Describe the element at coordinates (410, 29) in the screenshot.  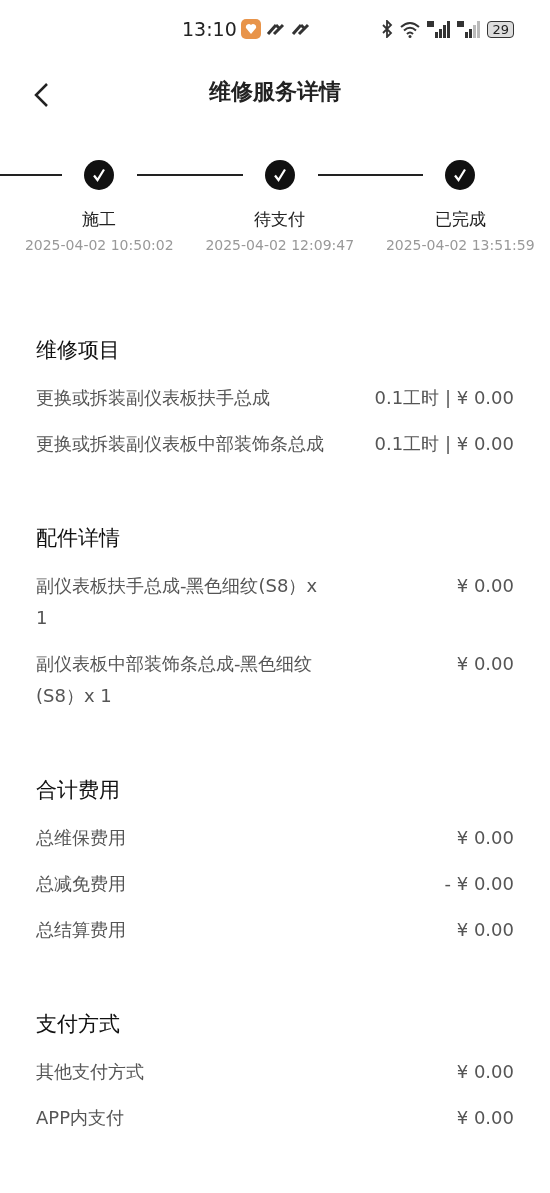
I see `wifi-icon` at that location.